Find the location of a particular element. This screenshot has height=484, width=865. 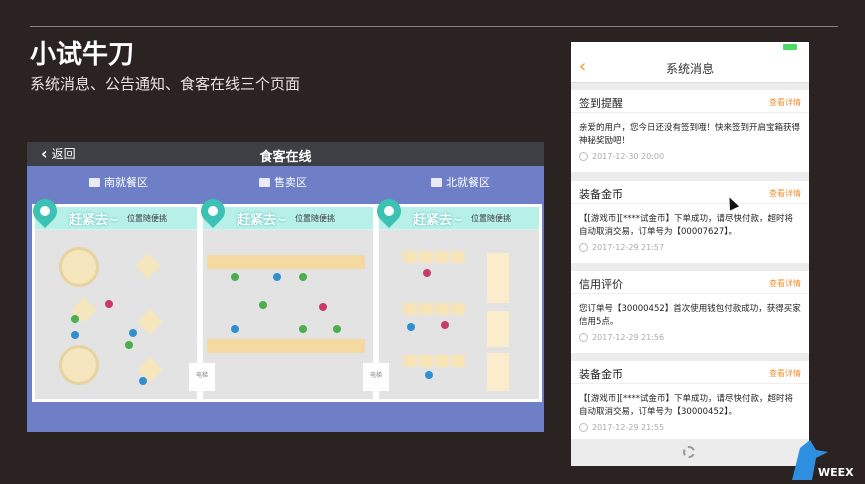

card-header: 信用评价 查看详情 is located at coordinates (690, 282).